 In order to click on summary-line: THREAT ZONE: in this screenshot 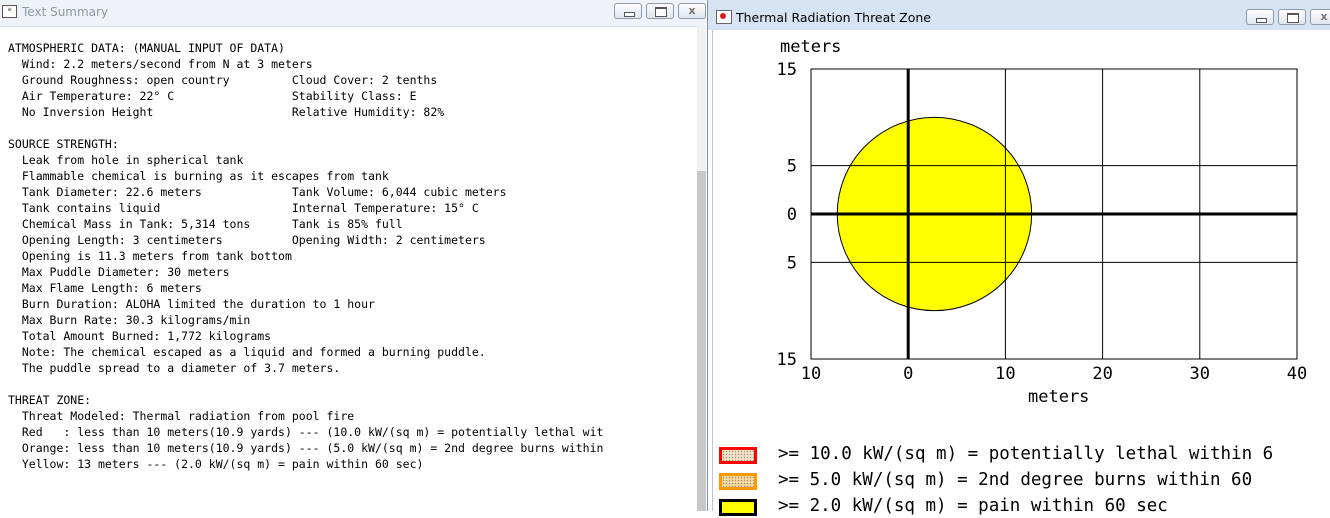, I will do `click(50, 400)`.